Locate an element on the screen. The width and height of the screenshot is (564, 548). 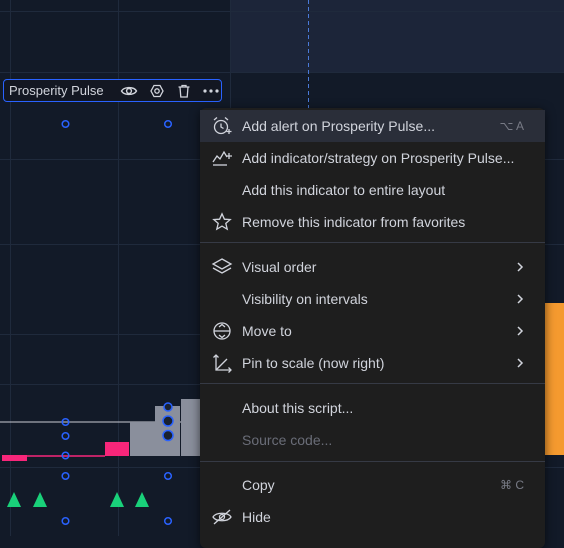
selection-handles-filled is located at coordinates (168, 422).